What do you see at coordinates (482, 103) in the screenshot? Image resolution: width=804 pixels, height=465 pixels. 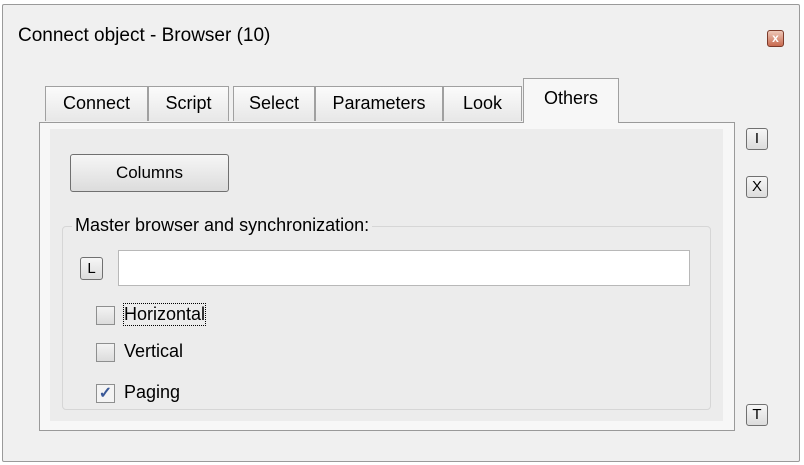 I see `tab-look: Look` at bounding box center [482, 103].